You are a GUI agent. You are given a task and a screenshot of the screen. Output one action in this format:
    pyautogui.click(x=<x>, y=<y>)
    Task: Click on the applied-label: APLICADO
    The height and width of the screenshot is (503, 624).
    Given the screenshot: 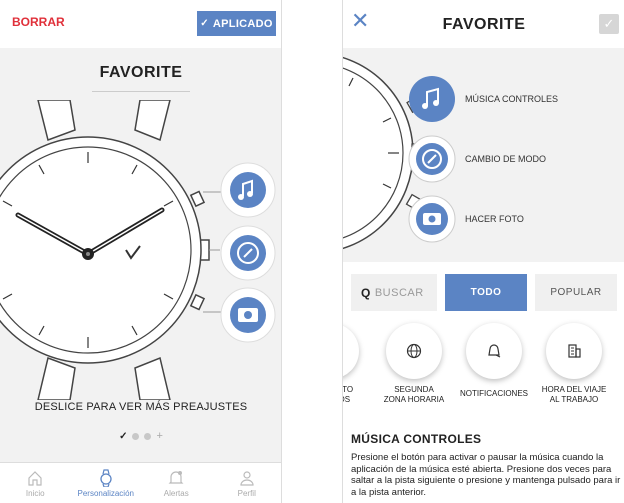 What is the action you would take?
    pyautogui.click(x=242, y=23)
    